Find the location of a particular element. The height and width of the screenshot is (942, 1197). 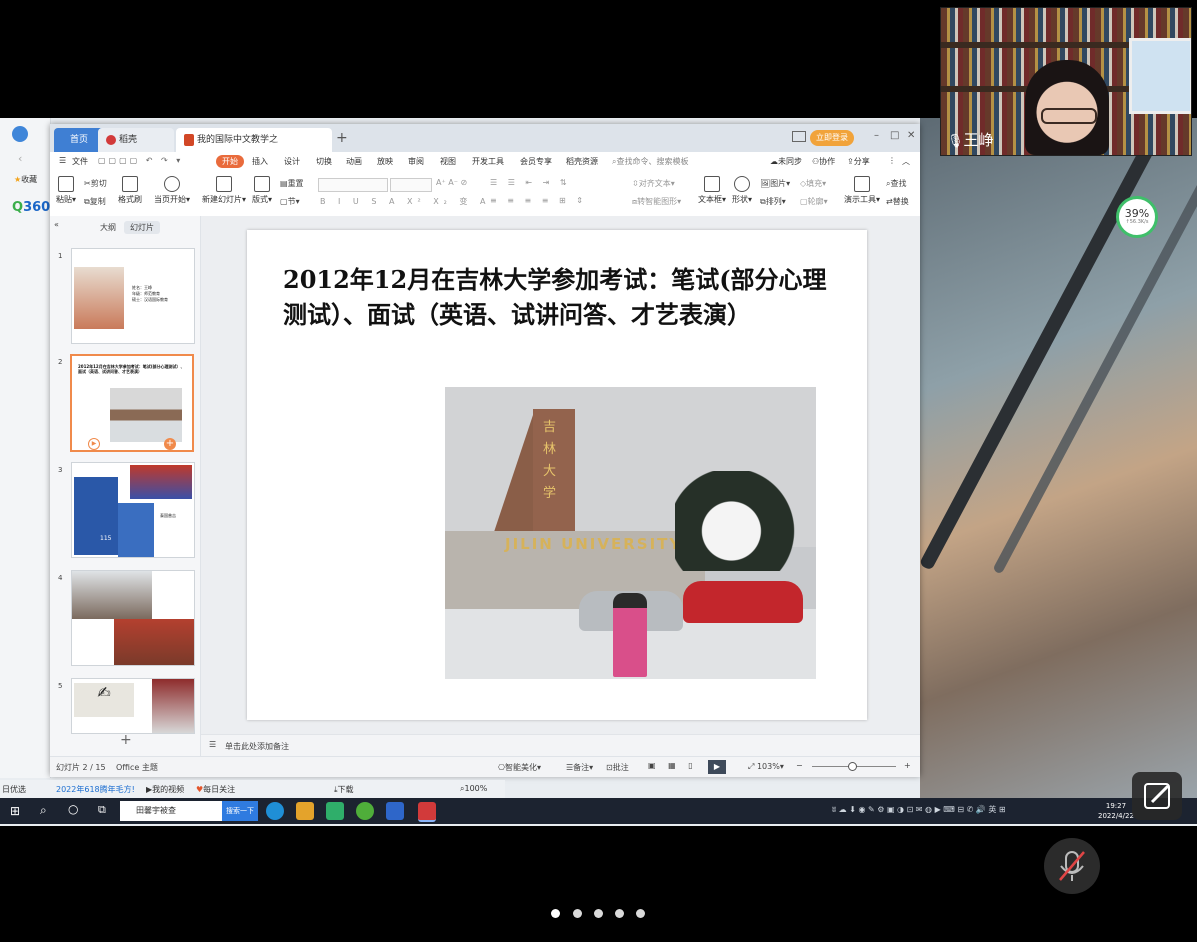

replace-button: ⇄替换 is located at coordinates (897, 201).